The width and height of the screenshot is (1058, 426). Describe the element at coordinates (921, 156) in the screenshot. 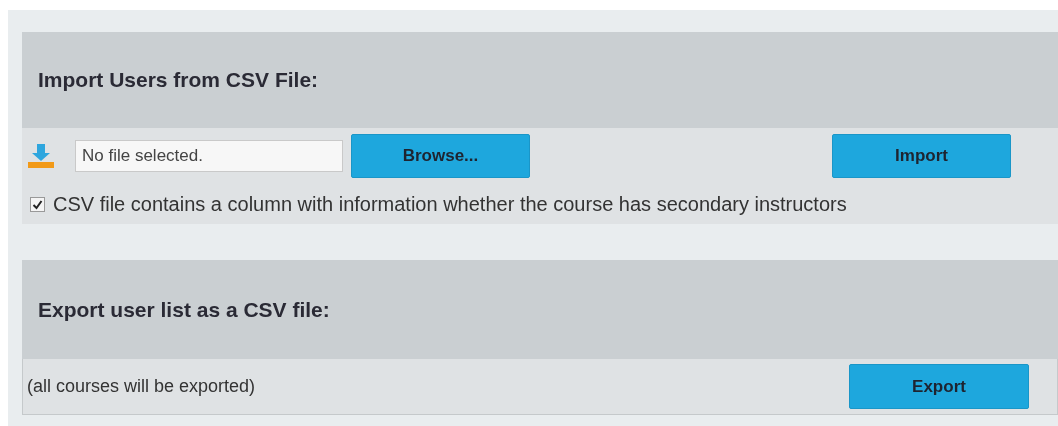

I see `import-button: Import` at that location.